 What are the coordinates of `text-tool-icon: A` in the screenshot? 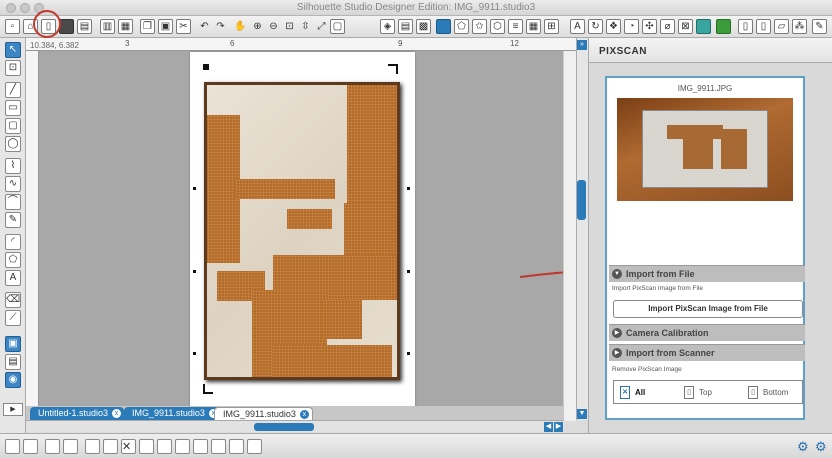 It's located at (13, 278).